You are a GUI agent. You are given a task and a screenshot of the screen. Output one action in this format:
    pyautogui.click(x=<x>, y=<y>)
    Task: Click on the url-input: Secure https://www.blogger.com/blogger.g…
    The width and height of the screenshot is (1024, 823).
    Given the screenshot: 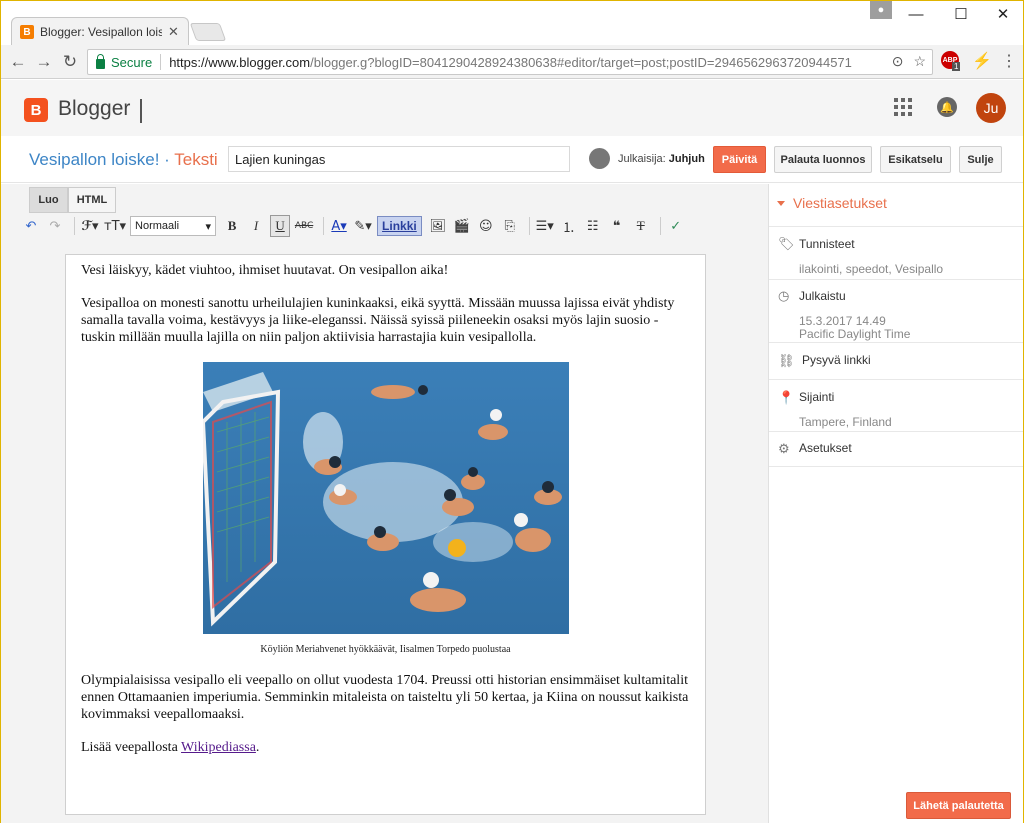 What is the action you would take?
    pyautogui.click(x=510, y=62)
    